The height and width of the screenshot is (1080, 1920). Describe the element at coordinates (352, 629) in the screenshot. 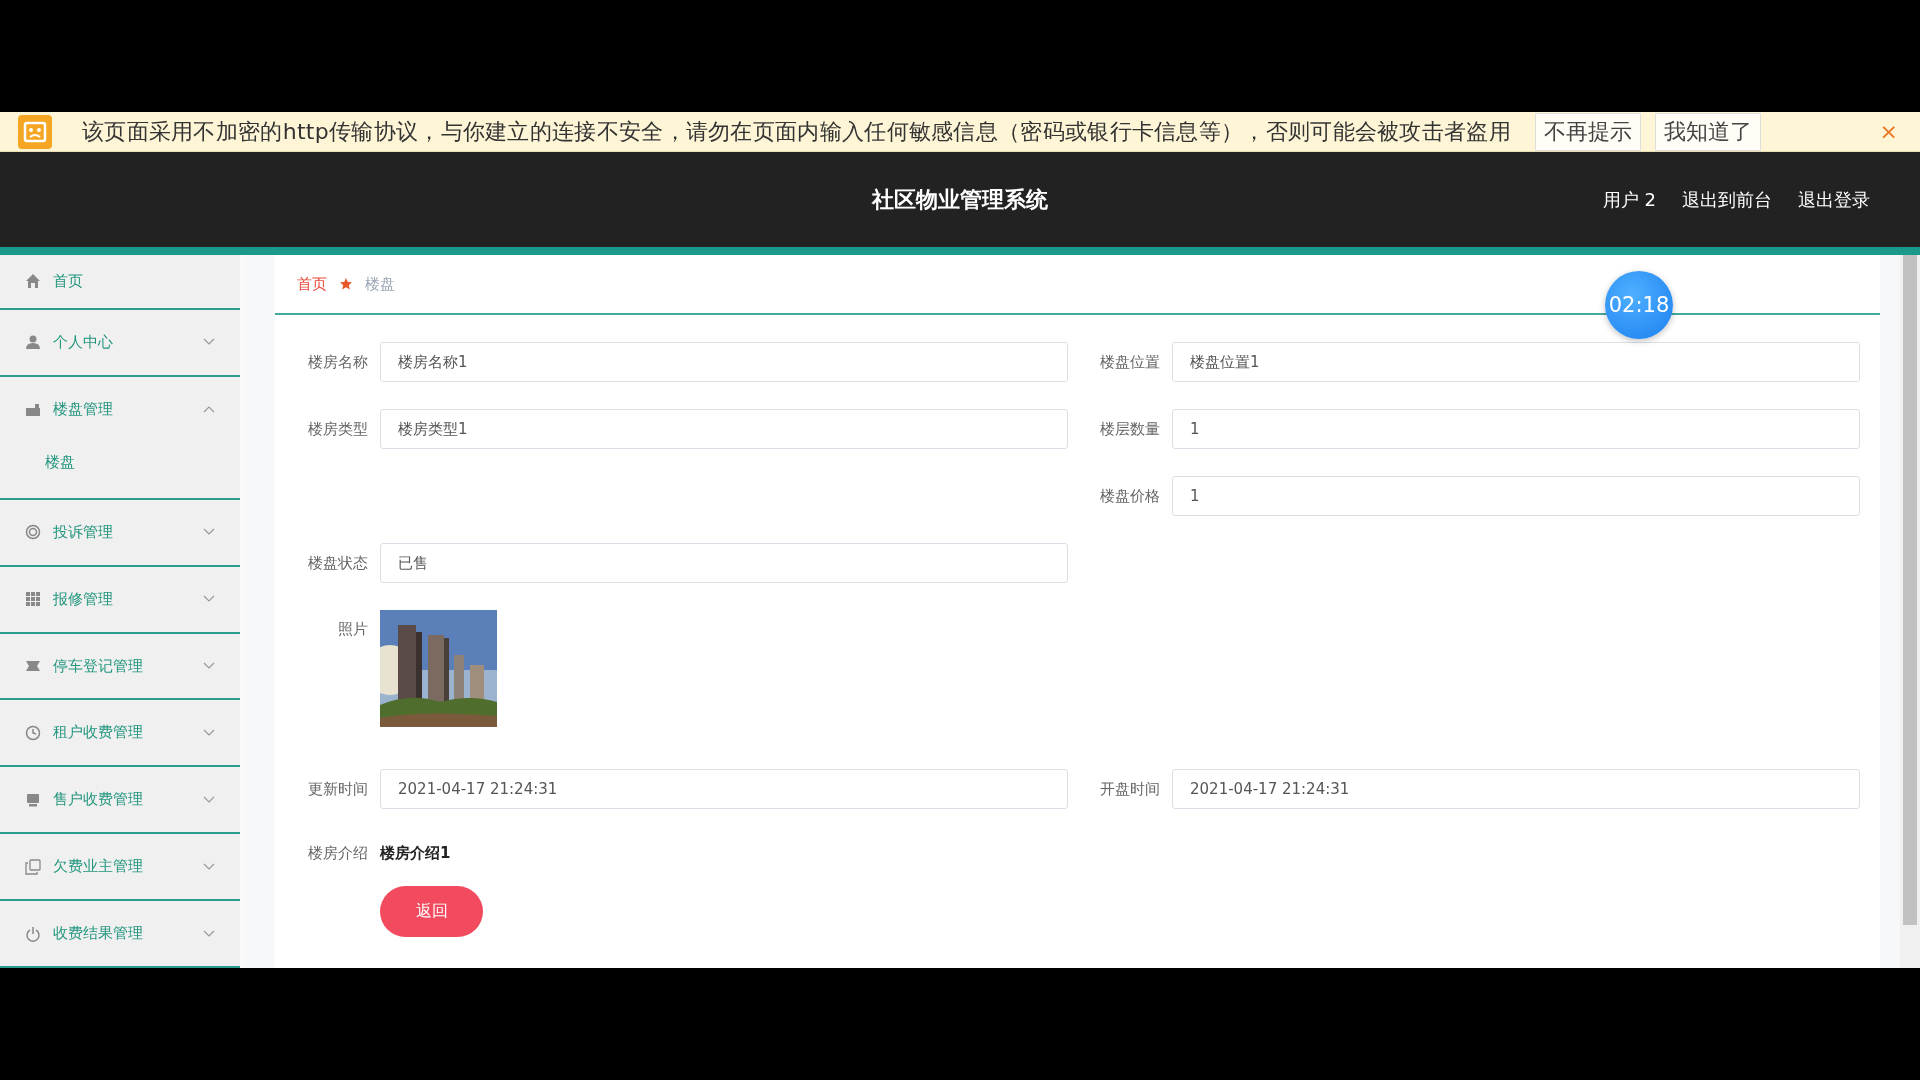

I see `field-label: 照片` at that location.